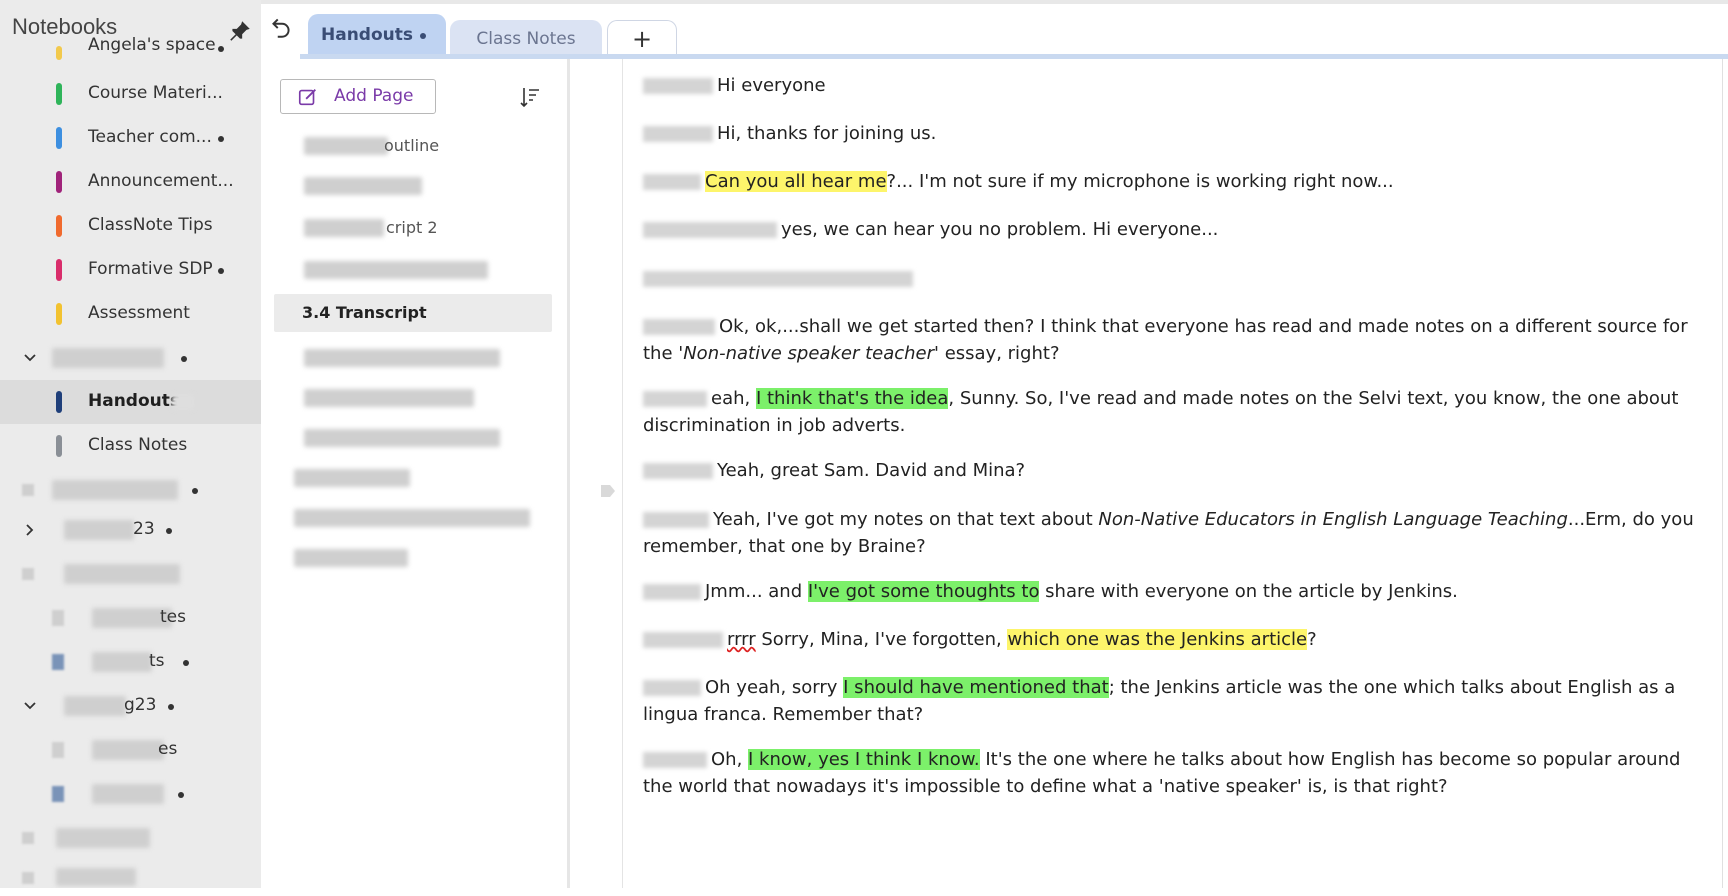 This screenshot has width=1728, height=896. I want to click on line-text: eah,, so click(733, 398).